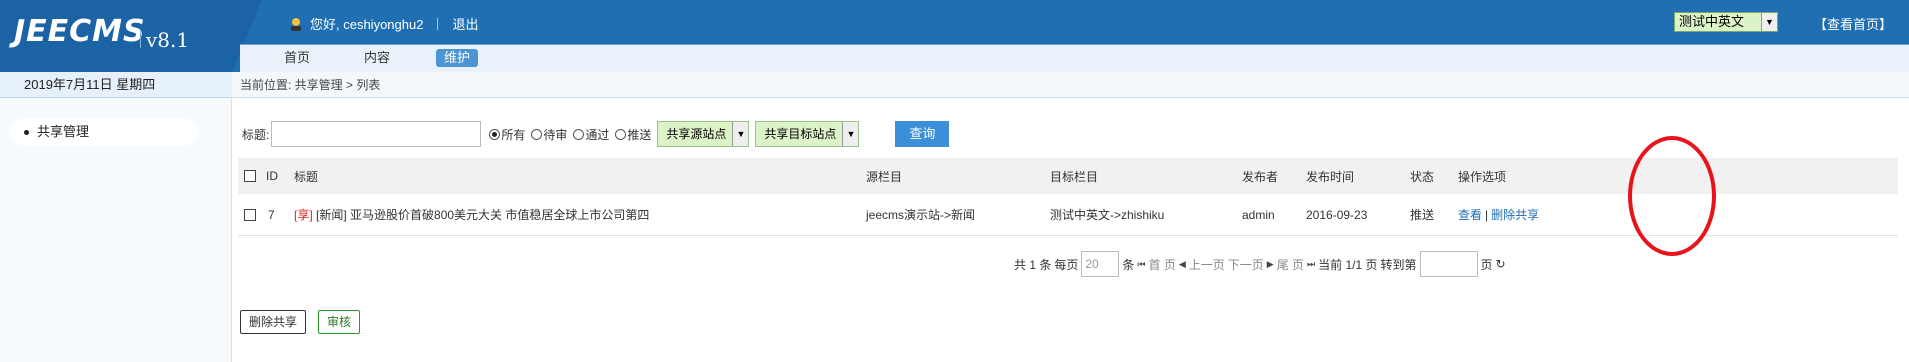 The width and height of the screenshot is (1909, 362). What do you see at coordinates (1260, 176) in the screenshot?
I see `col-publisher: 发布者` at bounding box center [1260, 176].